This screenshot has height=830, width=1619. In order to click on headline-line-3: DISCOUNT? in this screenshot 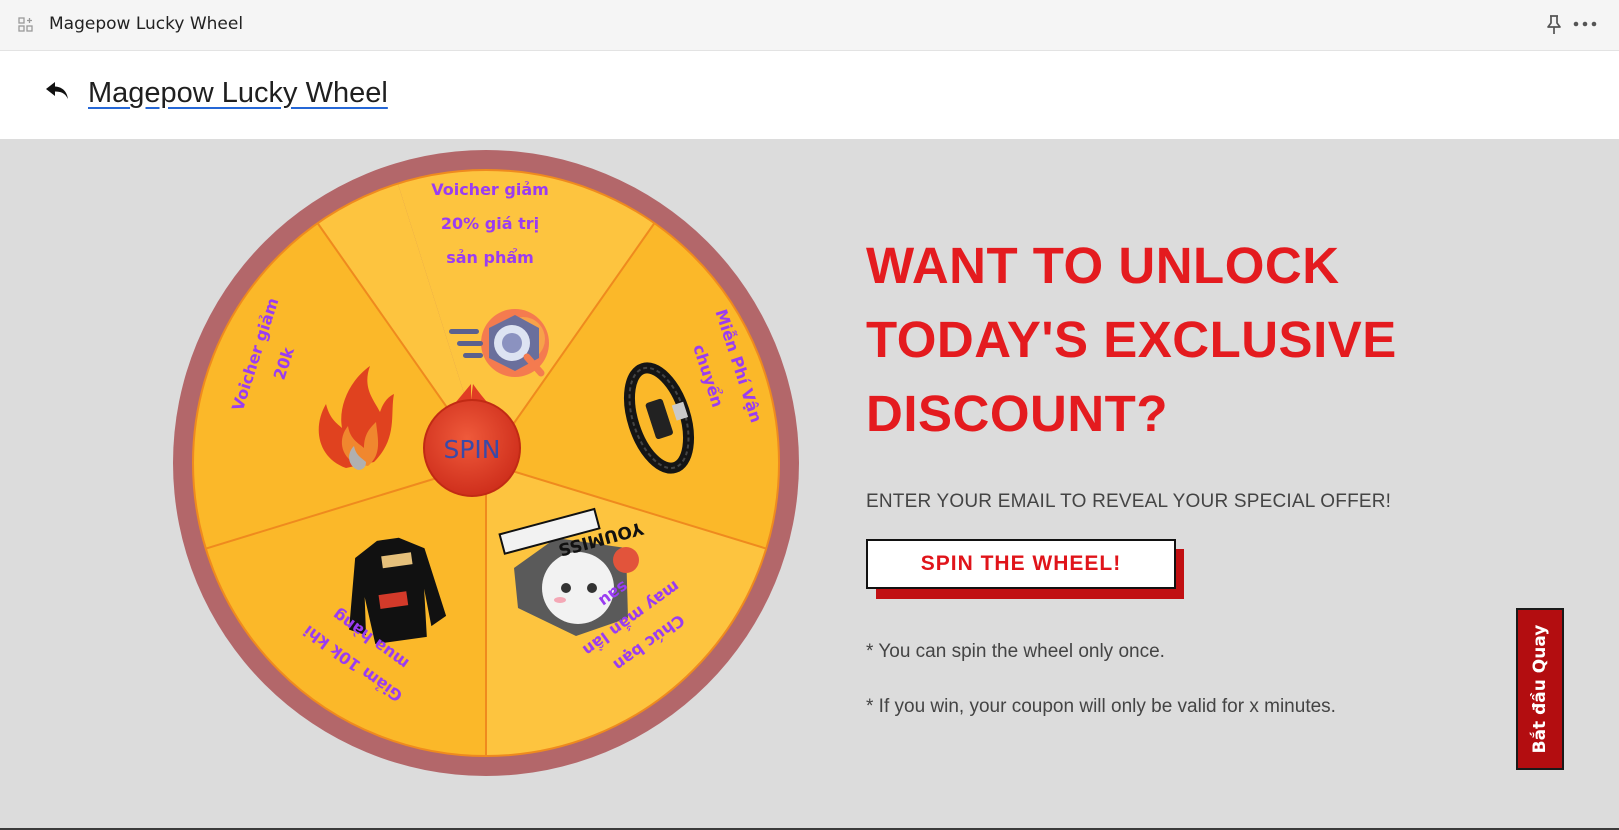, I will do `click(1017, 413)`.